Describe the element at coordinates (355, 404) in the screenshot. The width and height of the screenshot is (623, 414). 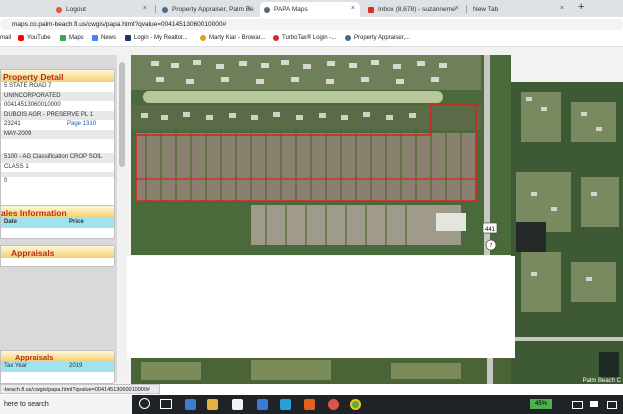
I see `chrome-icon` at that location.